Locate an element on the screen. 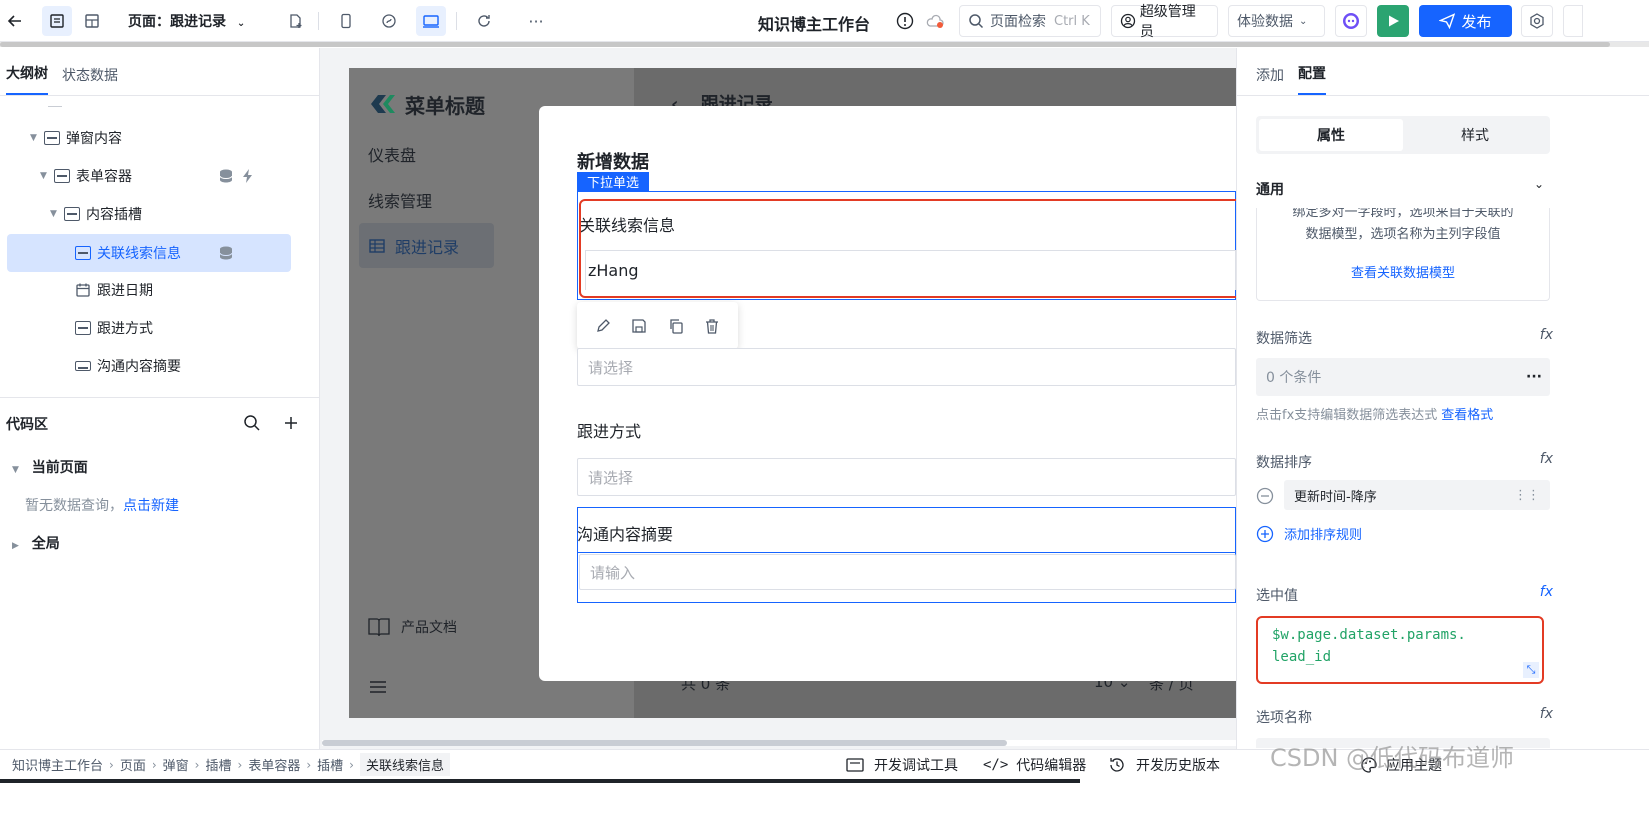  settings-button is located at coordinates (1537, 21).